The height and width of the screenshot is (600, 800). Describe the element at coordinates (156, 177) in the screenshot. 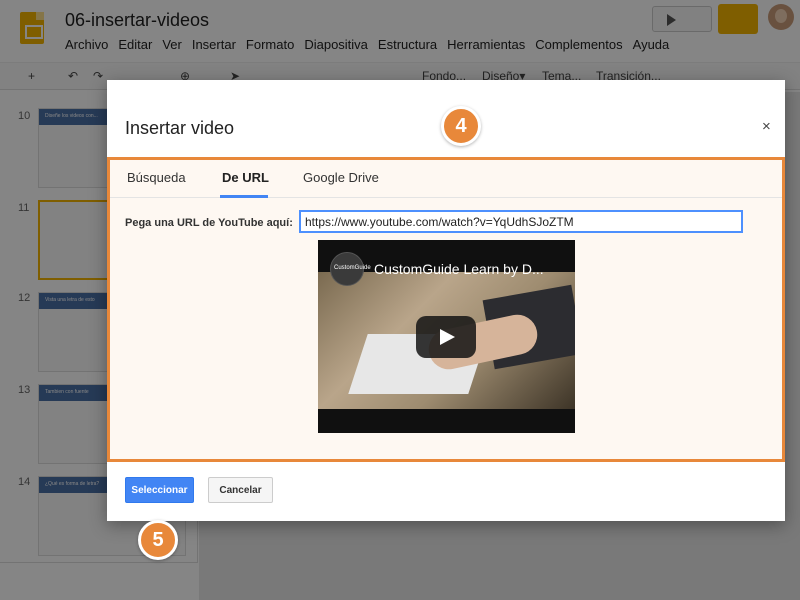

I see `tab-busqueda: Búsqueda` at that location.